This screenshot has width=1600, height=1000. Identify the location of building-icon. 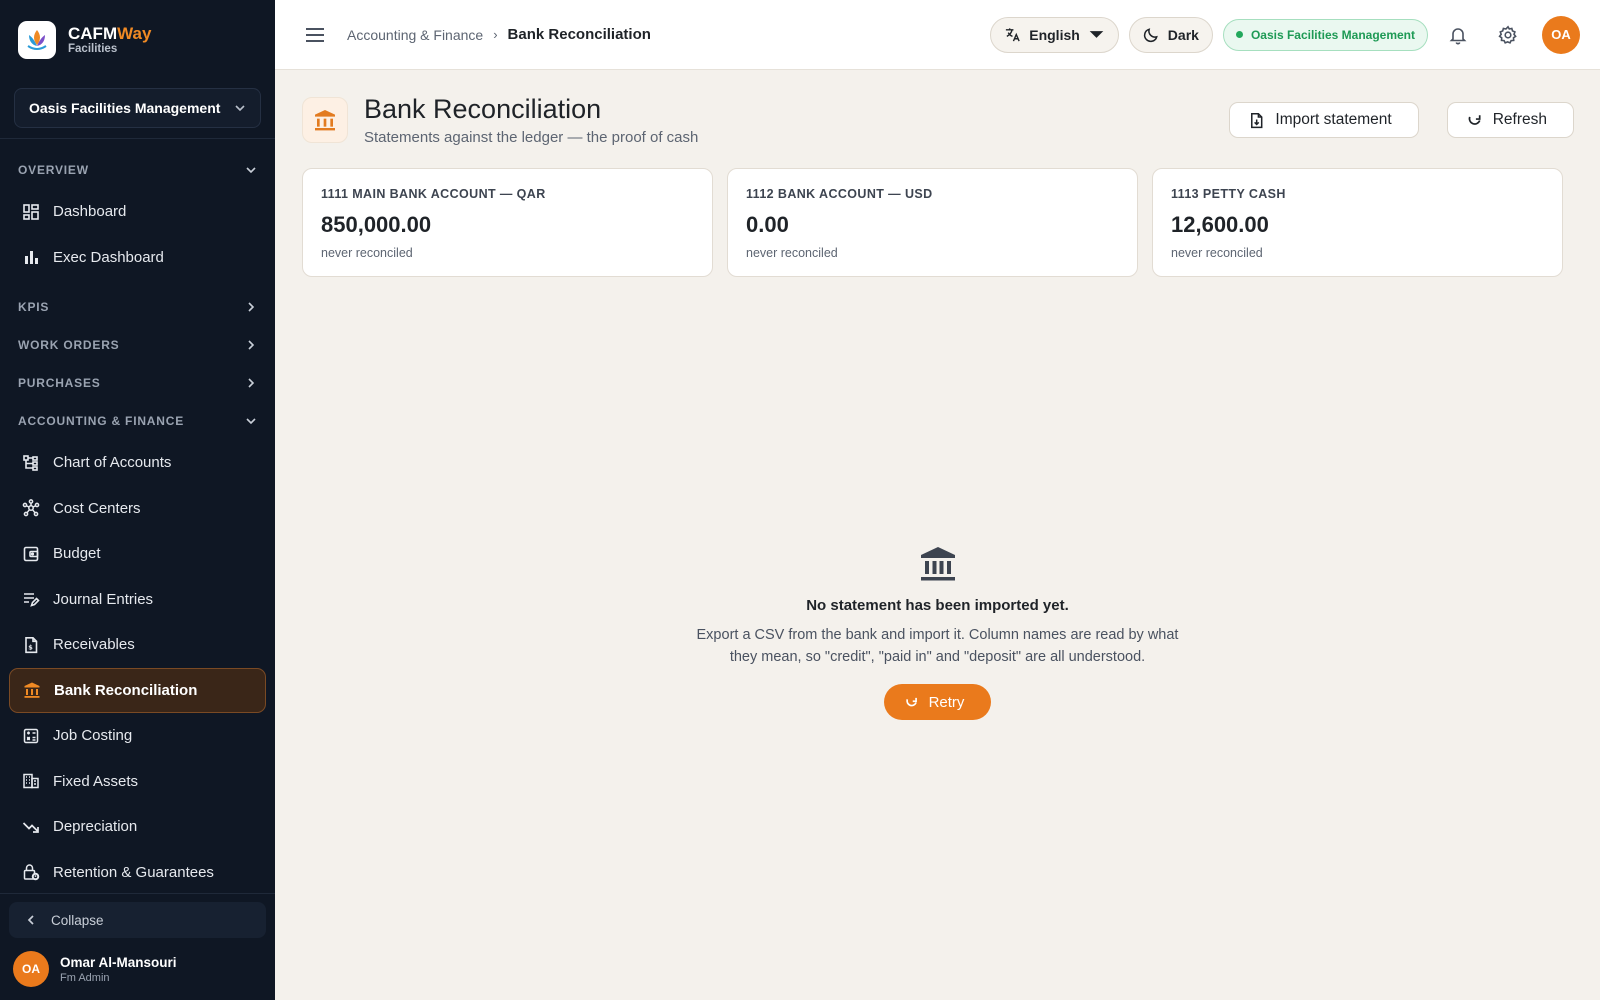
(31, 781).